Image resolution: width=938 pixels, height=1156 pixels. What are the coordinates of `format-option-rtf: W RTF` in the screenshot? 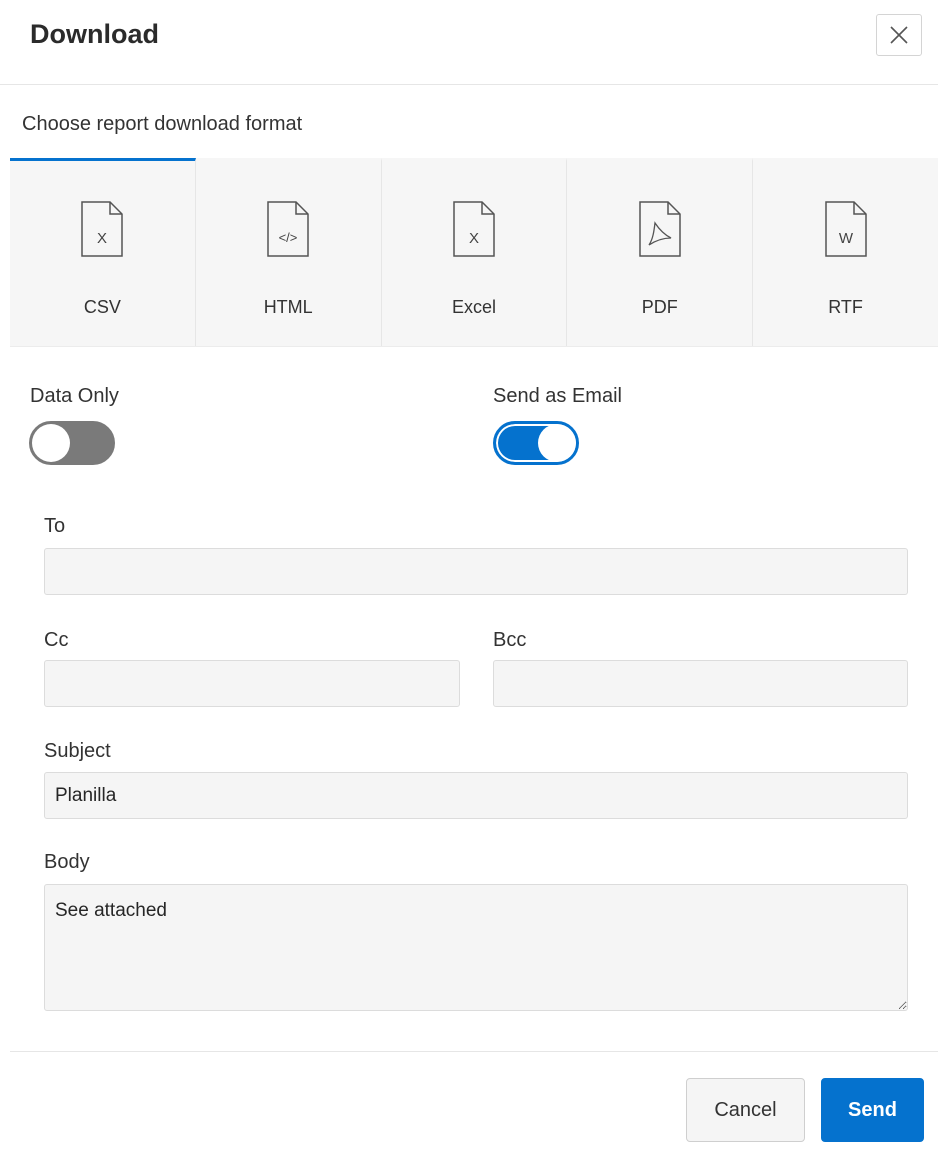 It's located at (845, 252).